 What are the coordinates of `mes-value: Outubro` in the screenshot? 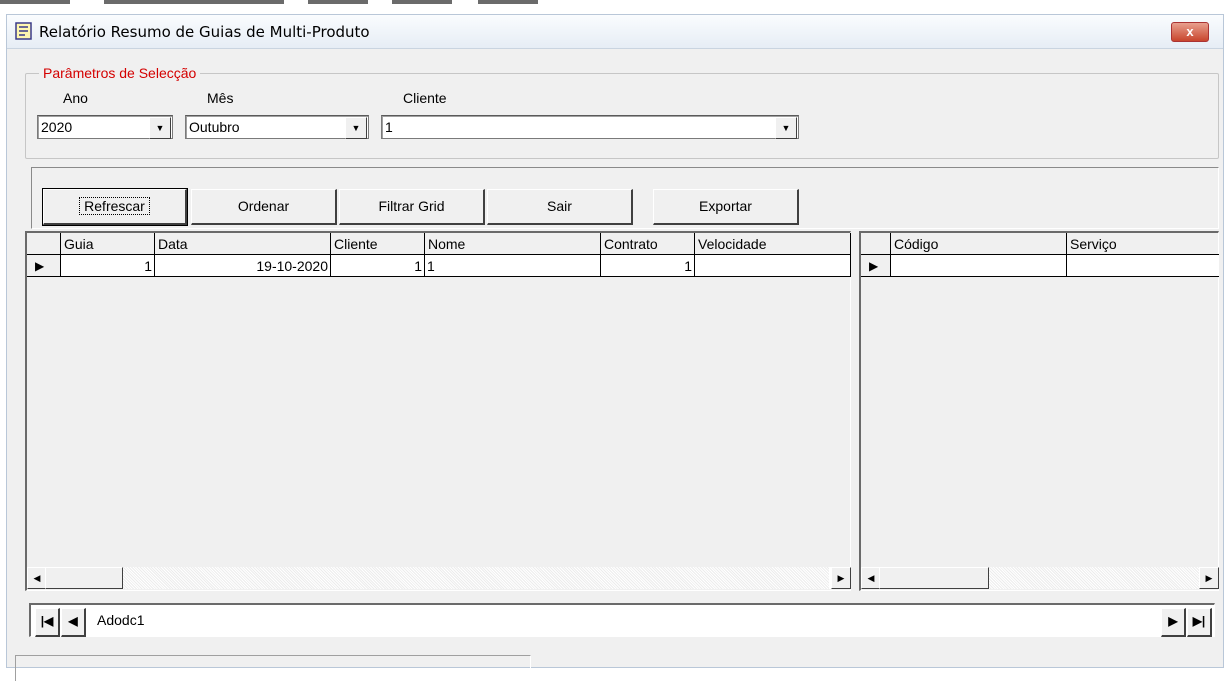 It's located at (214, 127).